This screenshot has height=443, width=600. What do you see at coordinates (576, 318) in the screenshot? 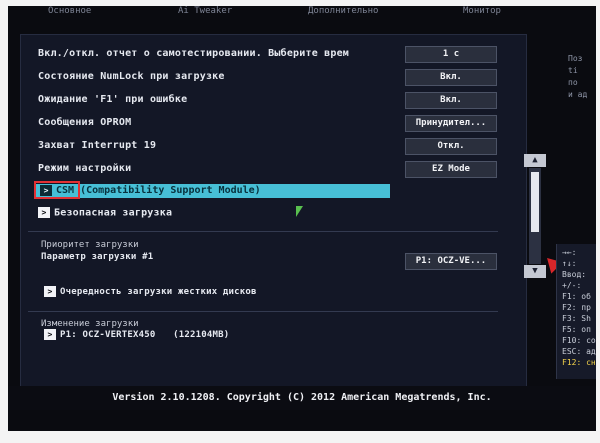
I see `help-key: F3: Sh` at bounding box center [576, 318].